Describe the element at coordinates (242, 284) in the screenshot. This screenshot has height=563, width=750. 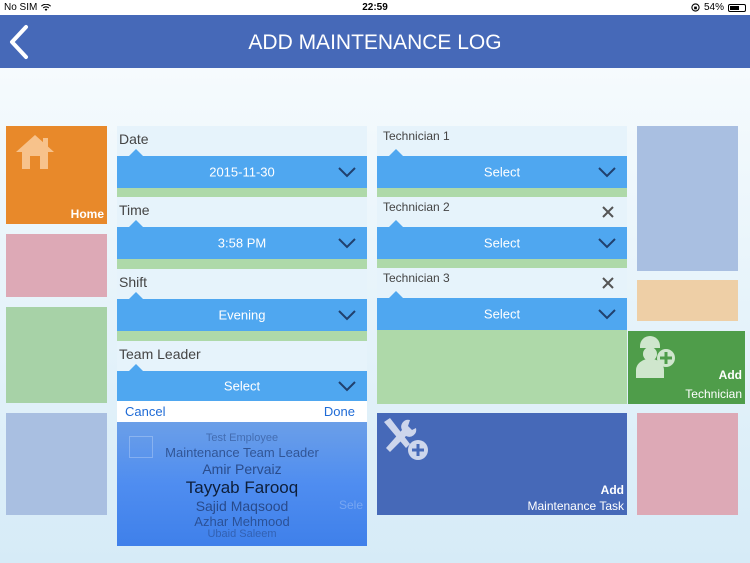
I see `shift-label: Shift` at that location.